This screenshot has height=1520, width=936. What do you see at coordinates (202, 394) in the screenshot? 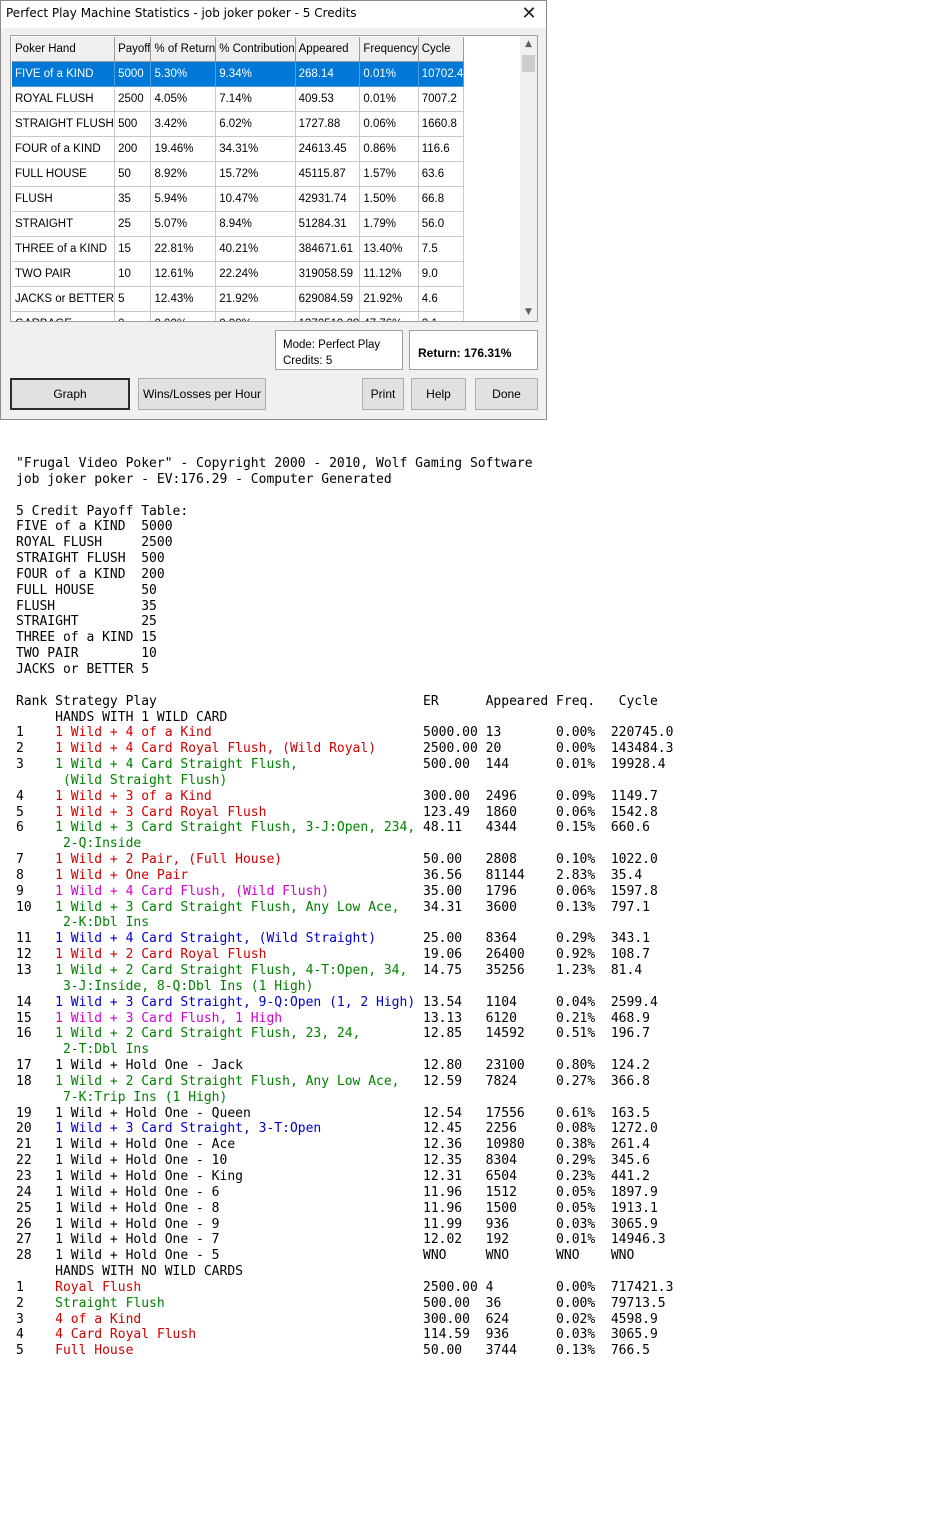
I see `wins-losses-per-hour-button: Wins/Losses per Hour` at bounding box center [202, 394].